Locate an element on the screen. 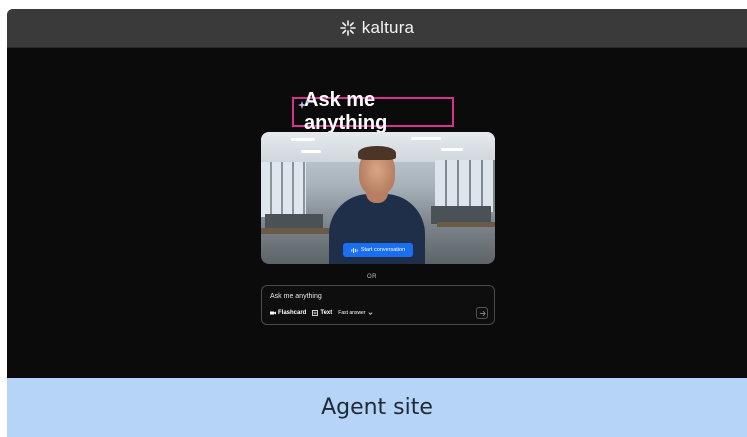  start-conversation-label: Start conversation is located at coordinates (383, 250).